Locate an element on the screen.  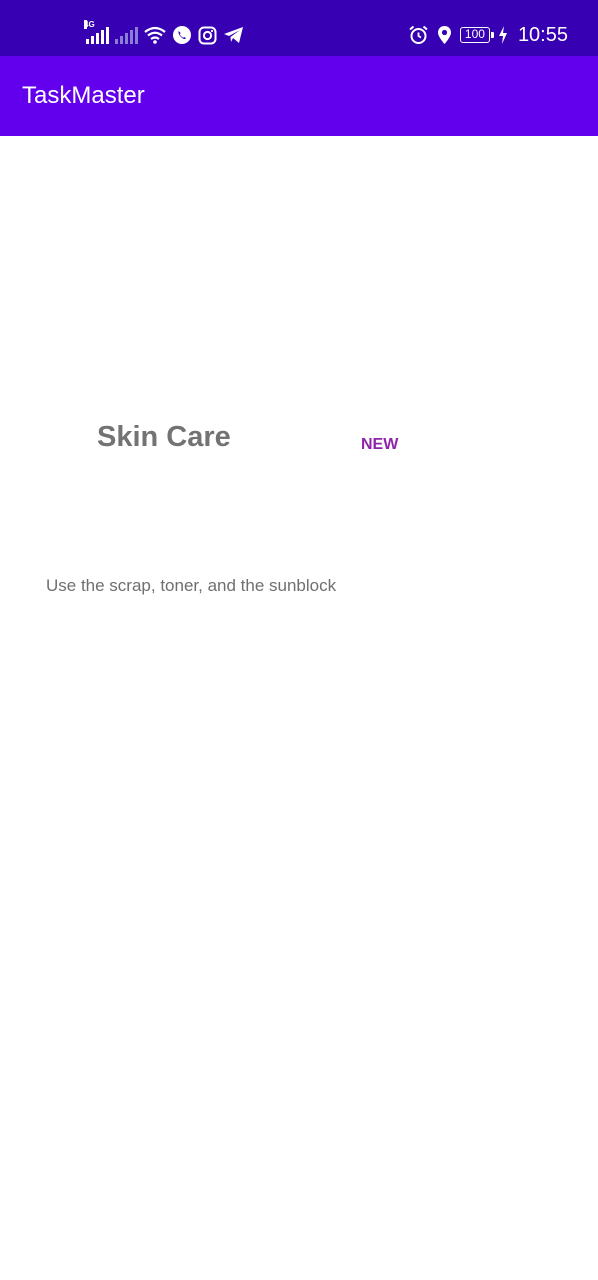
instagram-icon is located at coordinates (207, 35).